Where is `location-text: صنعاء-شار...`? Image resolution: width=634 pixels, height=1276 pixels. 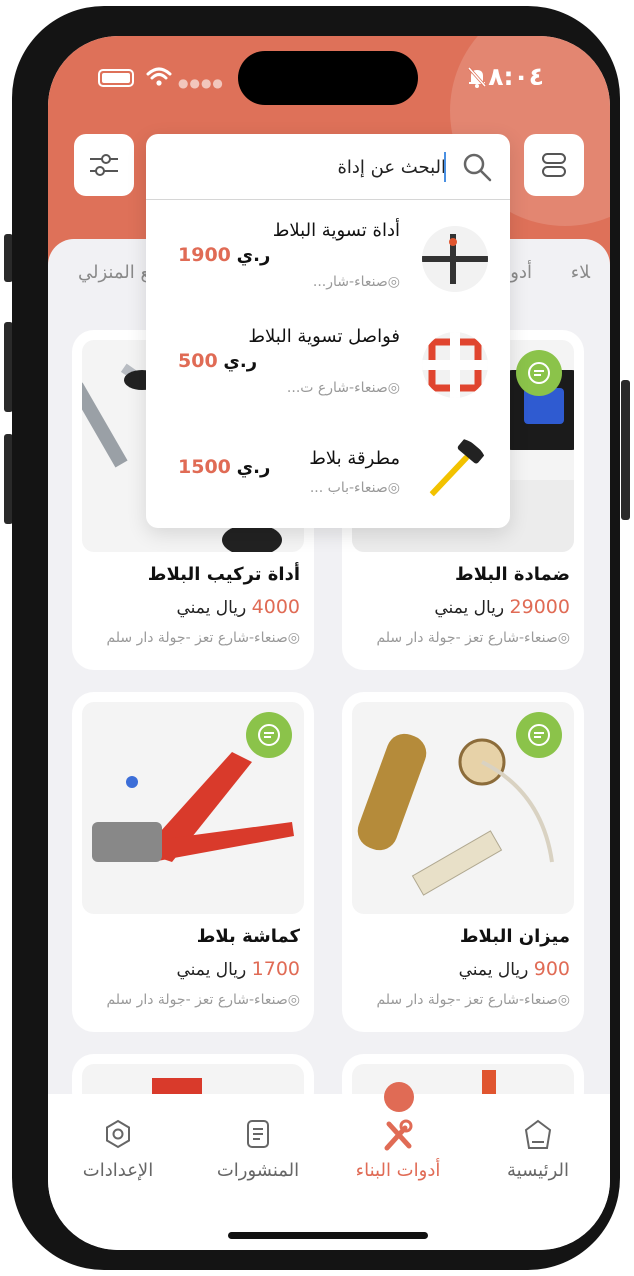
location-text: صنعاء-شار... is located at coordinates (350, 282).